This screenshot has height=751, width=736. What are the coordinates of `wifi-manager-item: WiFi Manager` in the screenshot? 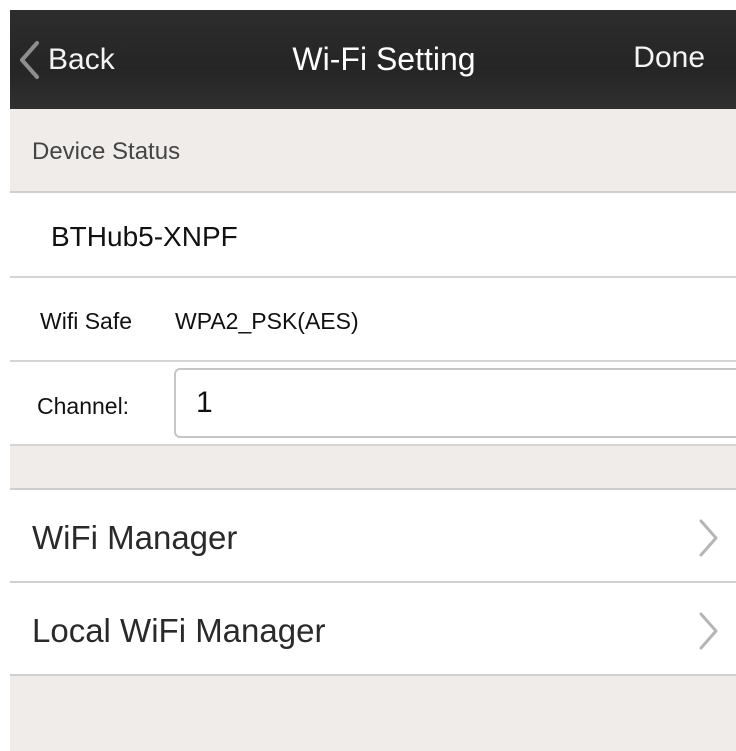 It's located at (373, 536).